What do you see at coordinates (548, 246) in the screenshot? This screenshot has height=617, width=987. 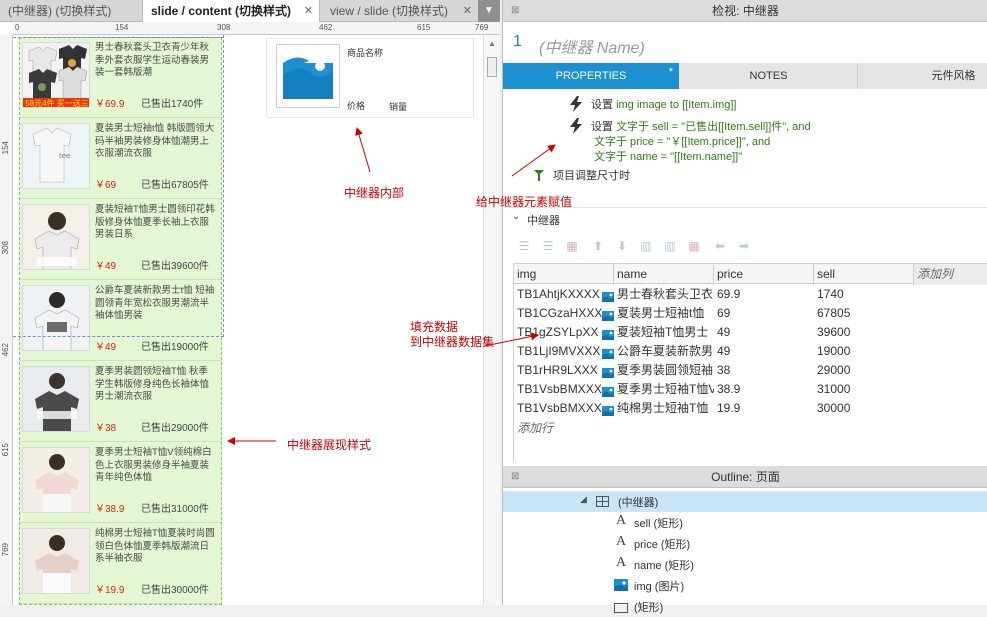 I see `insert-row-below-icon: ☰` at bounding box center [548, 246].